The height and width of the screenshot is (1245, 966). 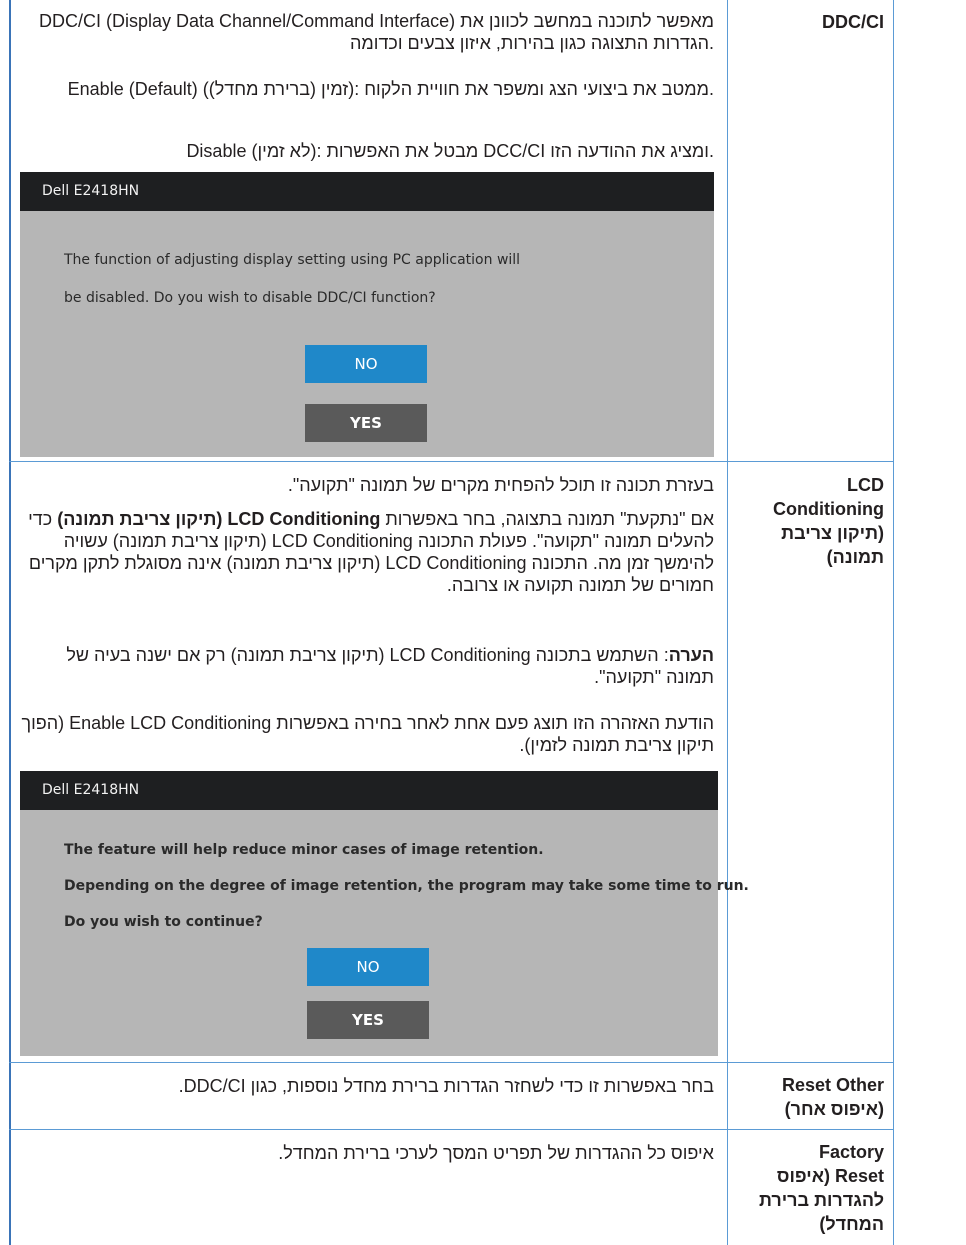 What do you see at coordinates (853, 22) in the screenshot?
I see `row-label-ddcci: DDC/CI` at bounding box center [853, 22].